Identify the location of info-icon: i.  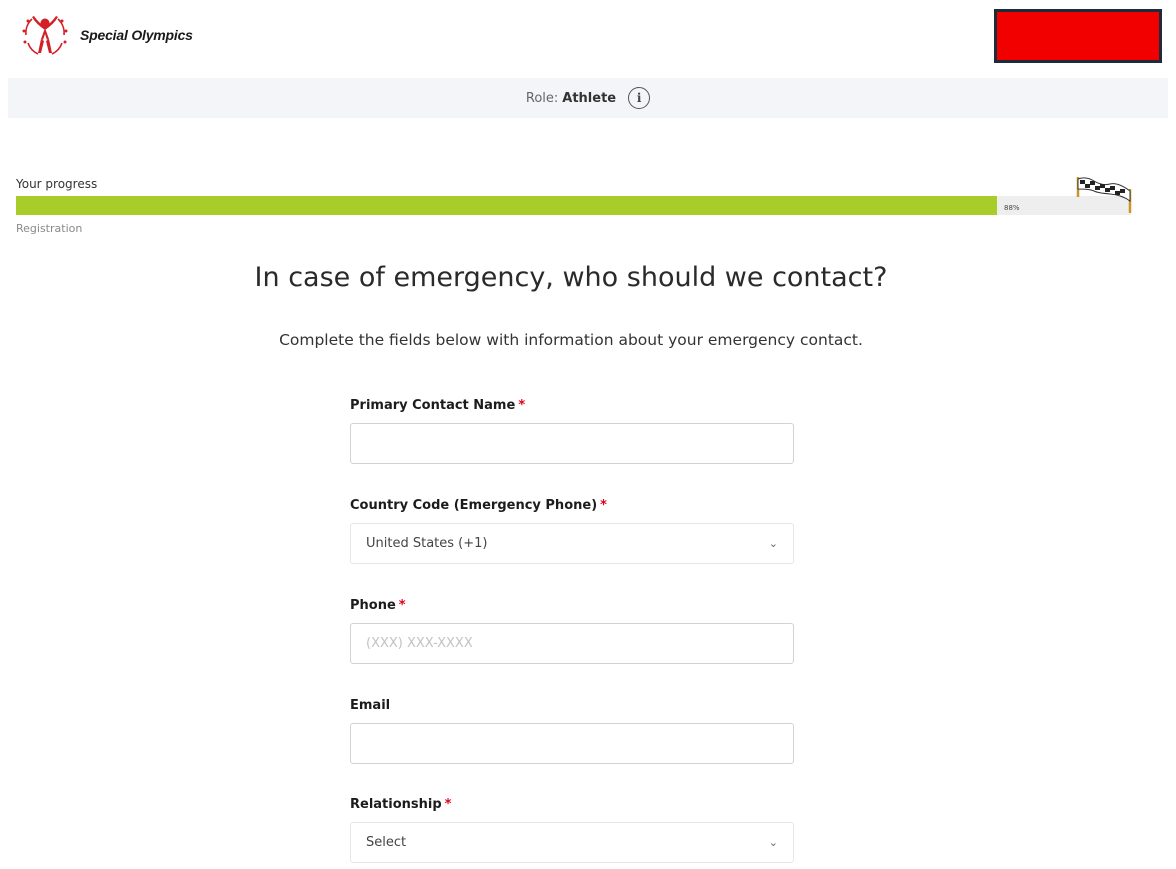
(639, 98).